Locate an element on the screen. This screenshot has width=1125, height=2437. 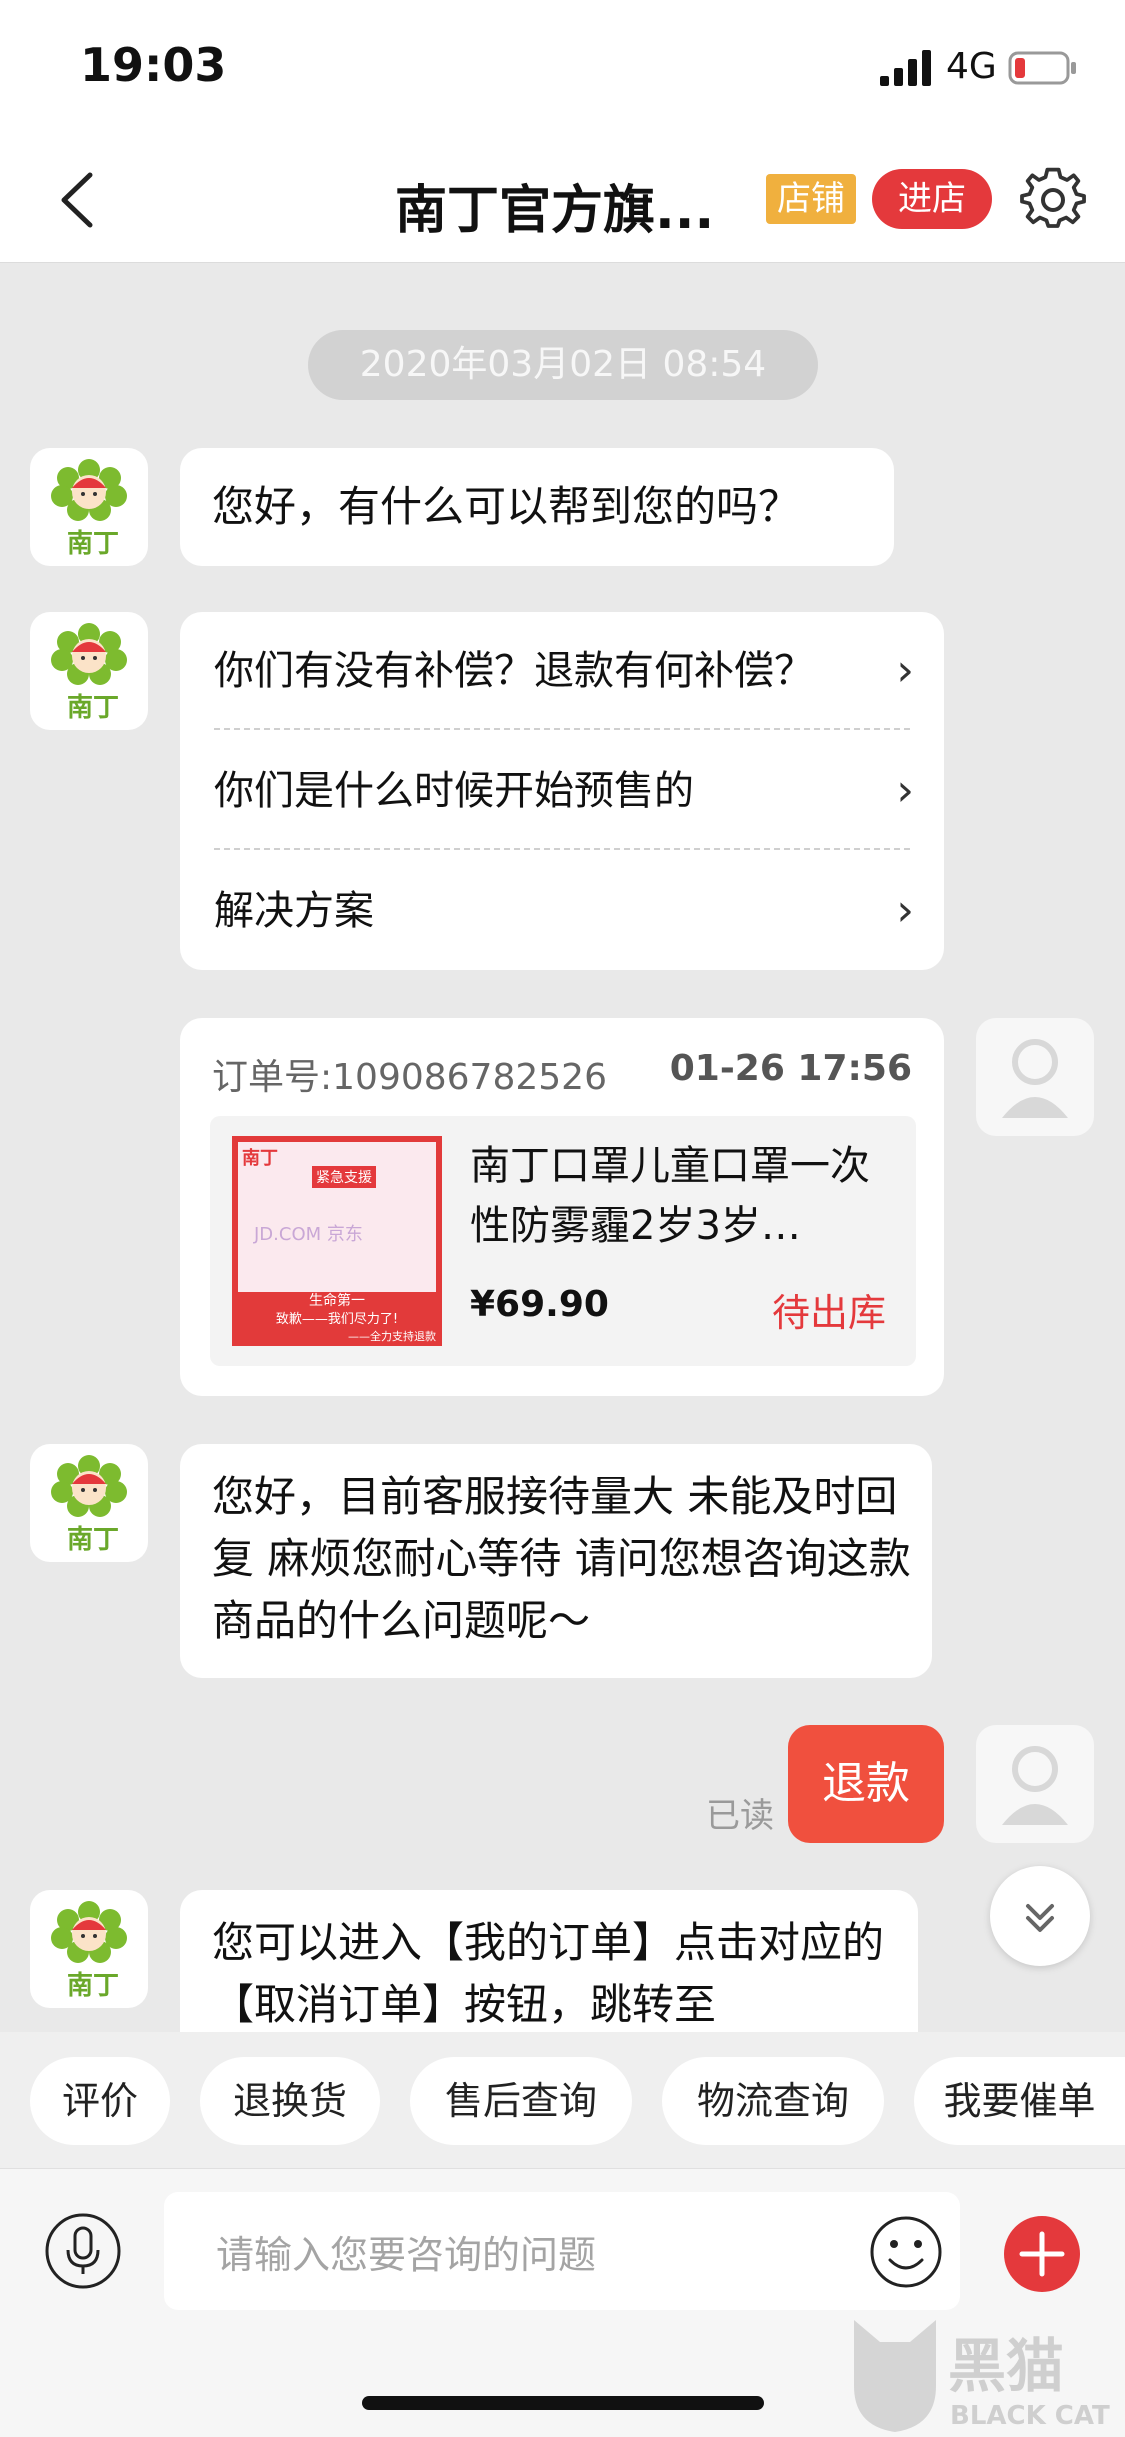
user-message-refund: 退款 is located at coordinates (866, 1784).